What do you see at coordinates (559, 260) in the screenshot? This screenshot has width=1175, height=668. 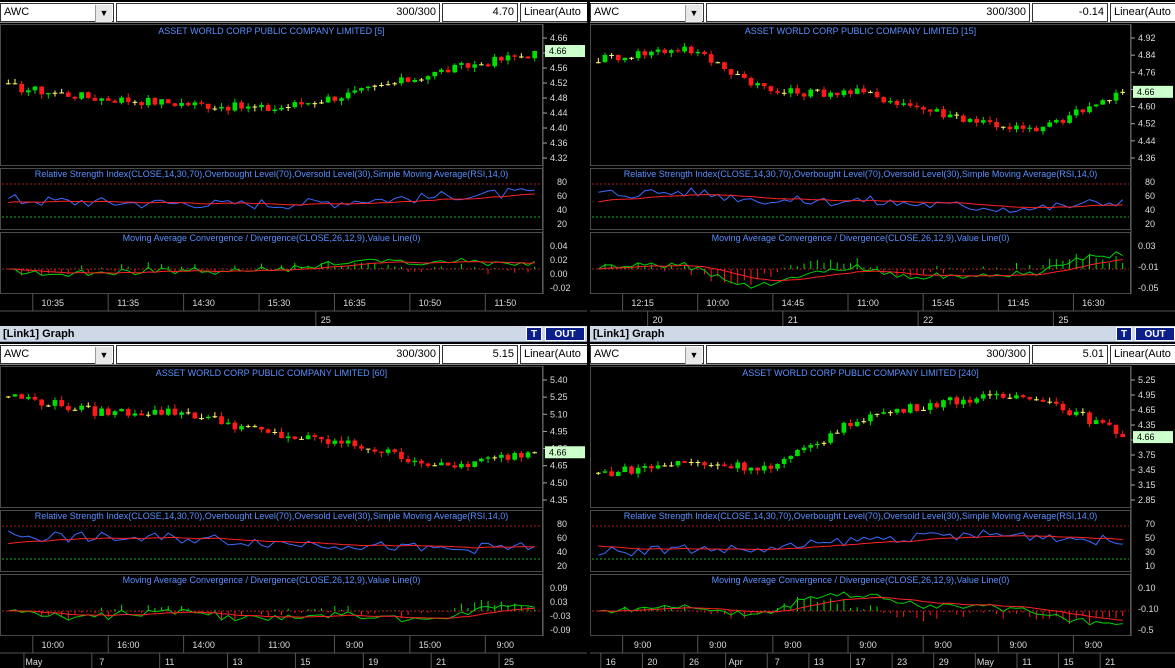 I see `macd-tick-label: 0.02` at bounding box center [559, 260].